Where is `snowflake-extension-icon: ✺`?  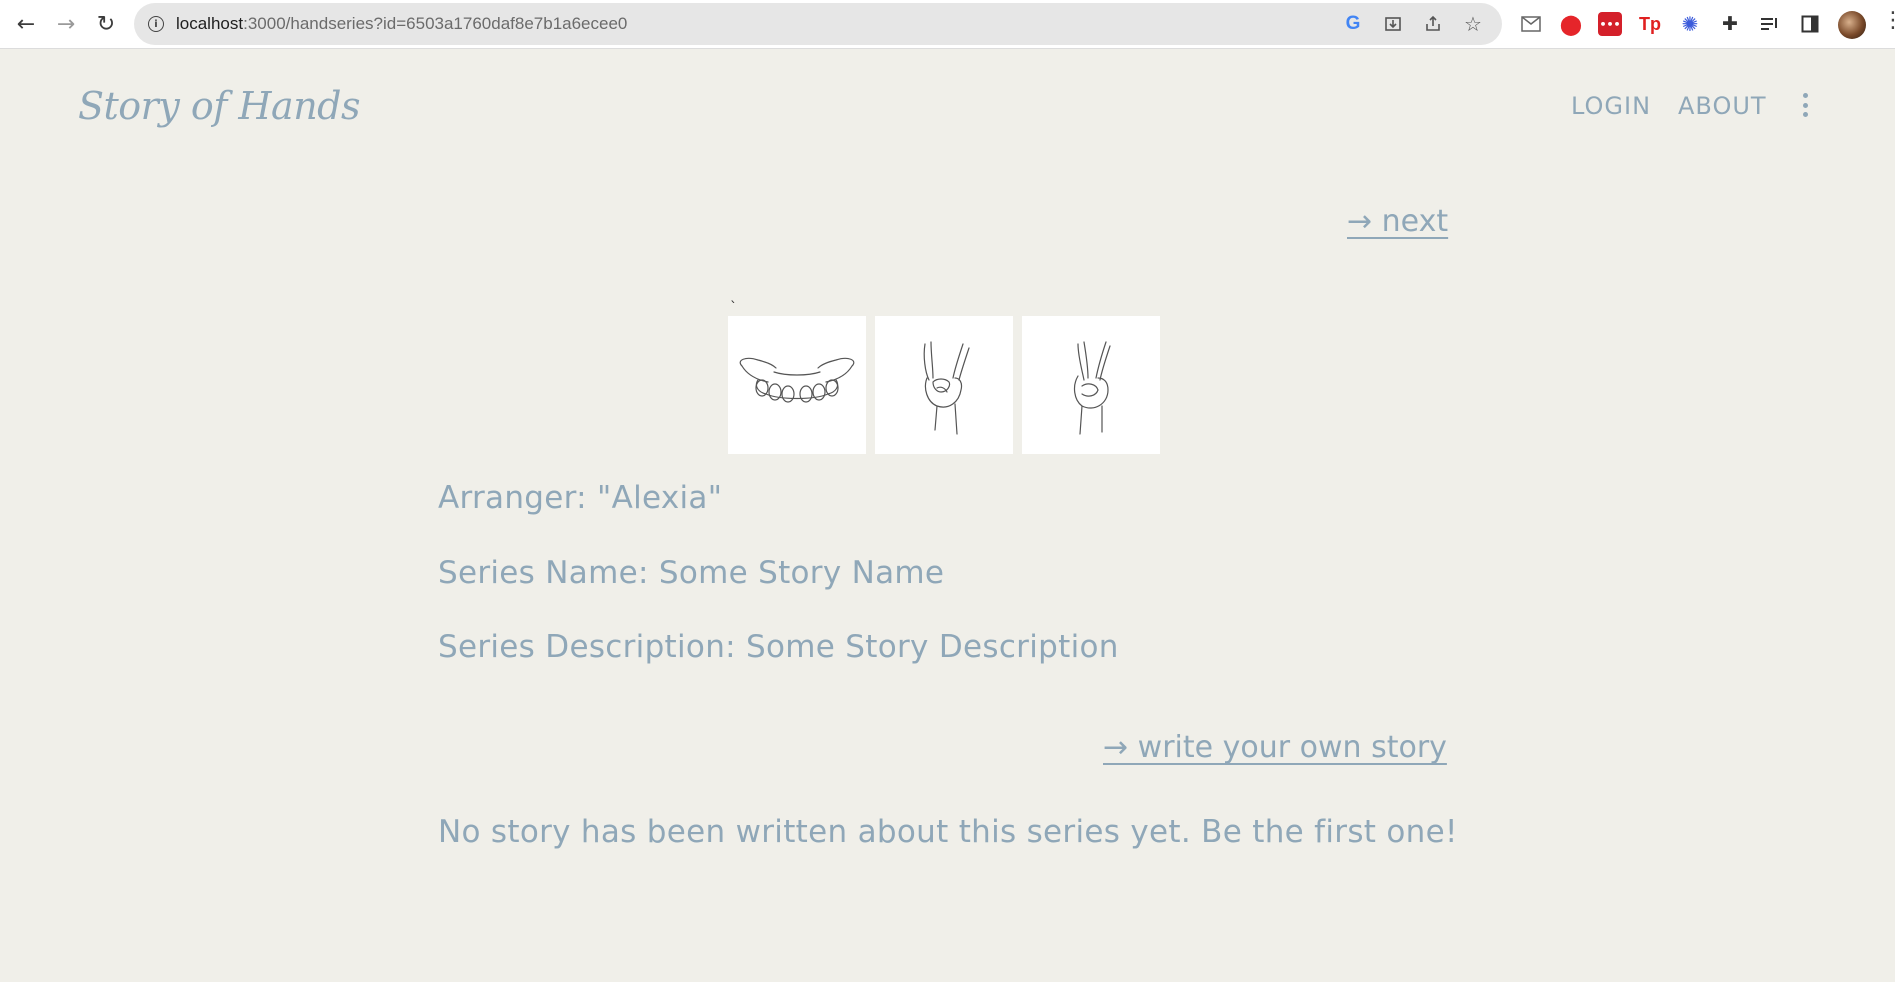
snowflake-extension-icon: ✺ is located at coordinates (1690, 24).